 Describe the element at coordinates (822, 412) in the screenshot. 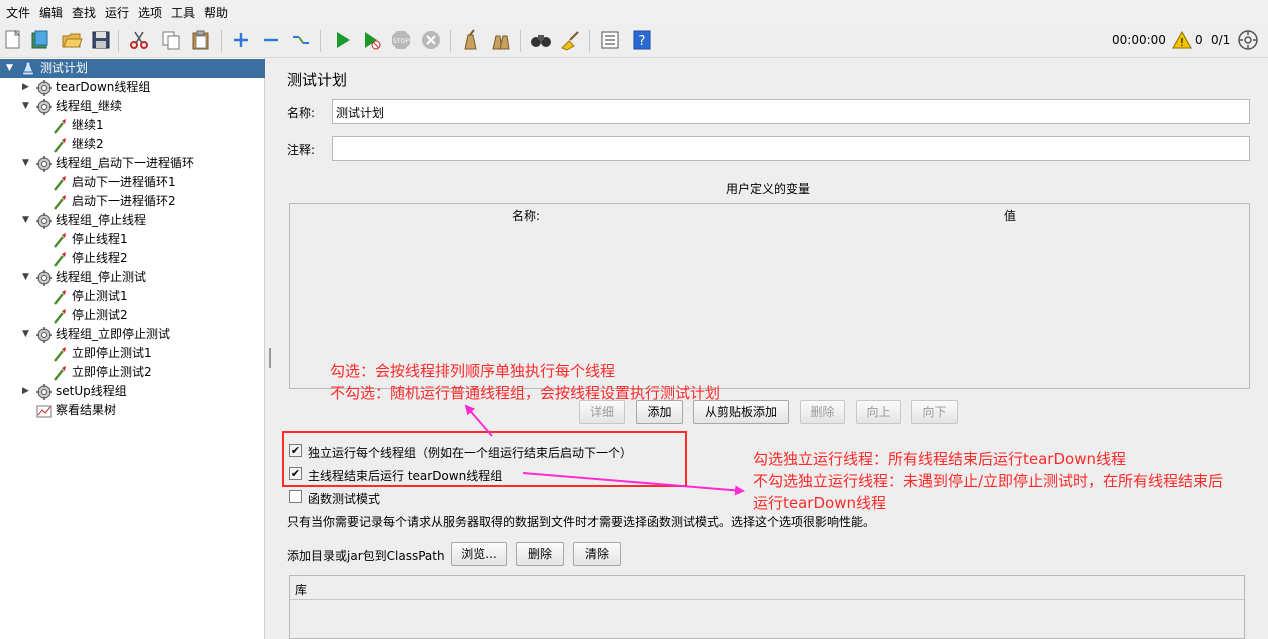

I see `delete-button: 删除` at that location.